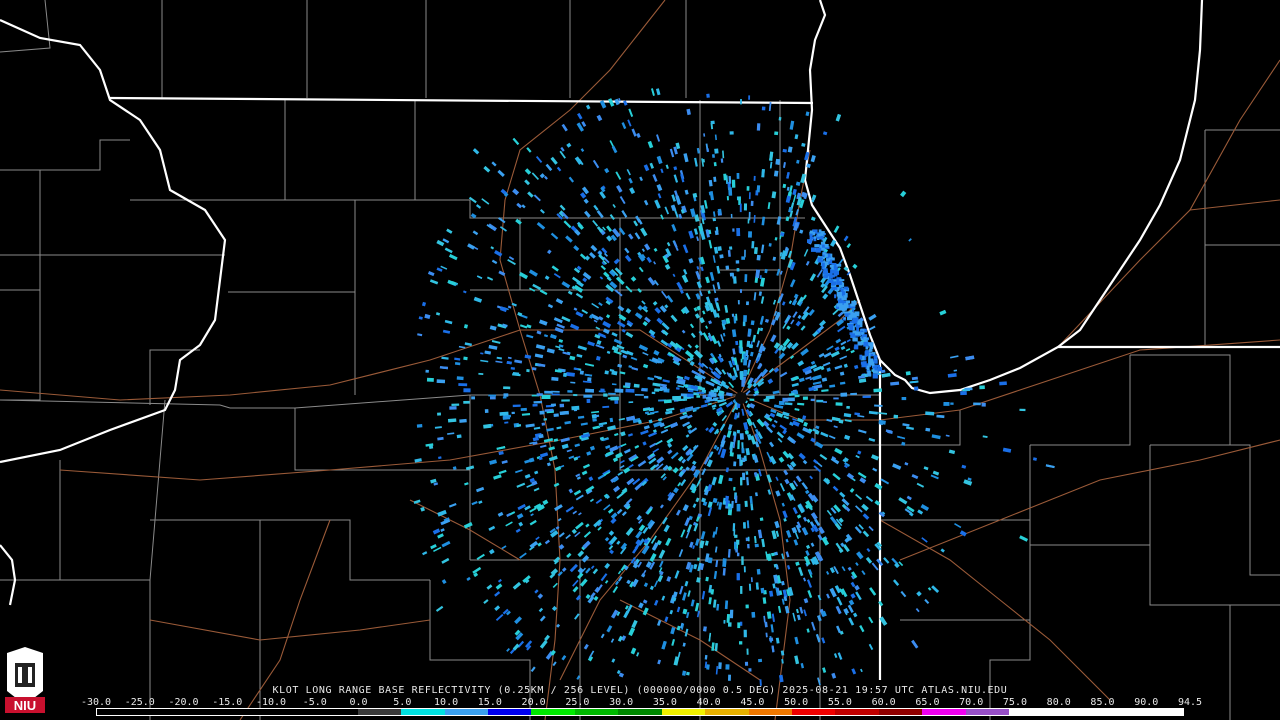 This screenshot has height=720, width=1280. I want to click on radar-site-marker, so click(741, 398).